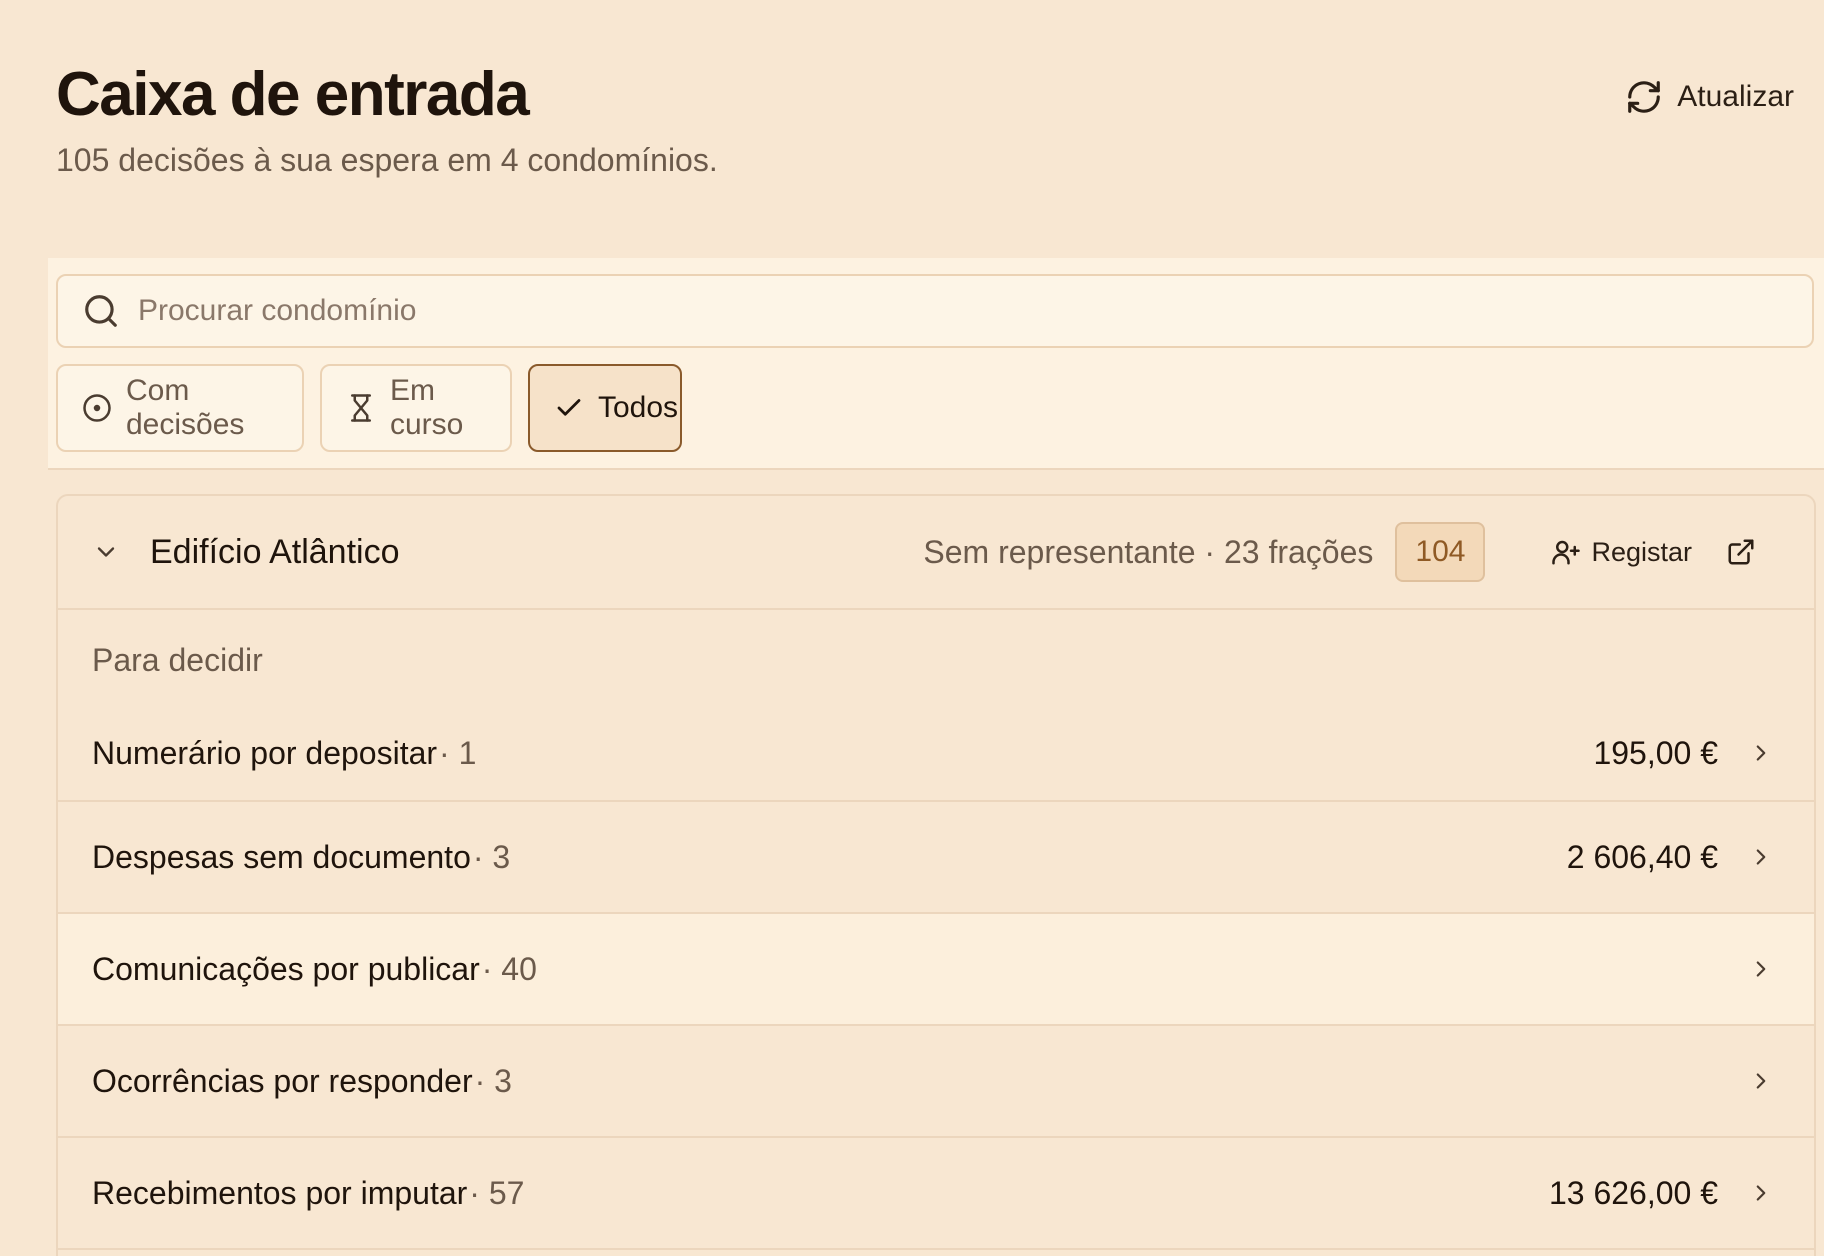  I want to click on building-meta: Sem representante · 23 frações, so click(1148, 551).